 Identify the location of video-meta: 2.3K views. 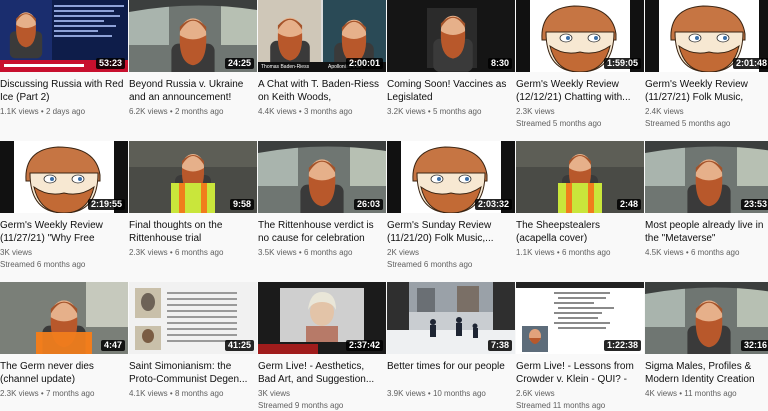
(580, 112).